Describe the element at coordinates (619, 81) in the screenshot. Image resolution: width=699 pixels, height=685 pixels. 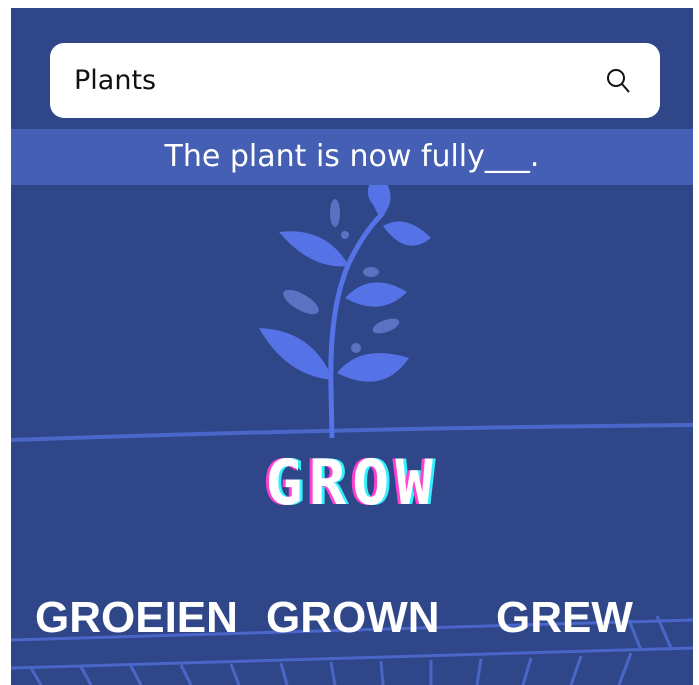
I see `search-icon` at that location.